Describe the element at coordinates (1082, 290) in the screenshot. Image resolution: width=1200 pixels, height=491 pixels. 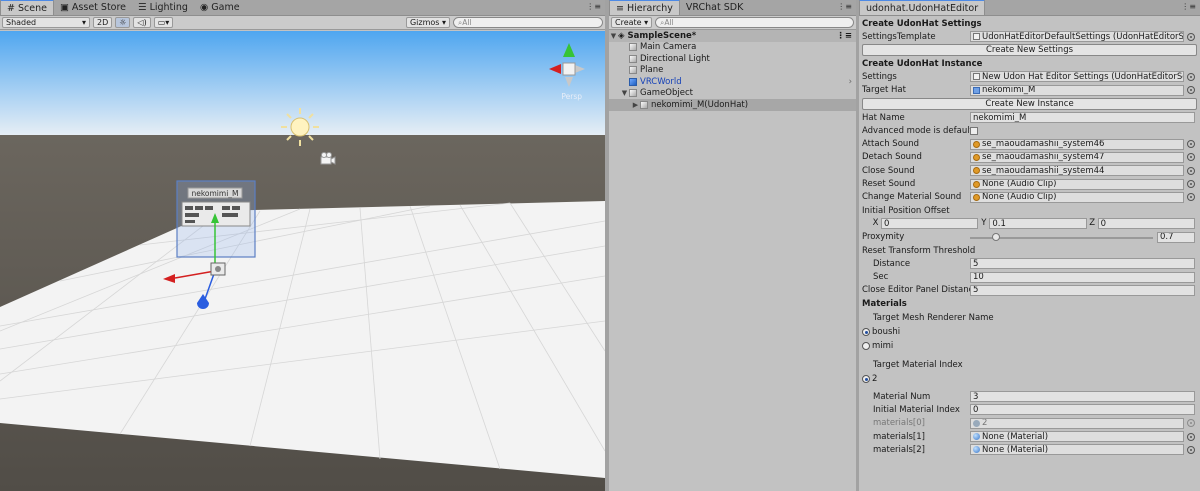
I see `close-distance-input: 5` at that location.